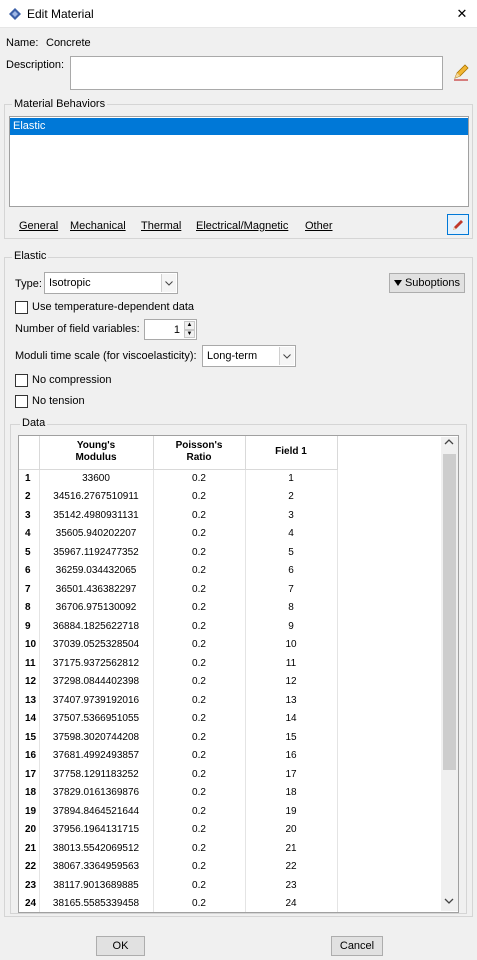 This screenshot has width=477, height=960. What do you see at coordinates (96, 496) in the screenshot?
I see `youngs-modulus-cell: 34516.2767510911` at bounding box center [96, 496].